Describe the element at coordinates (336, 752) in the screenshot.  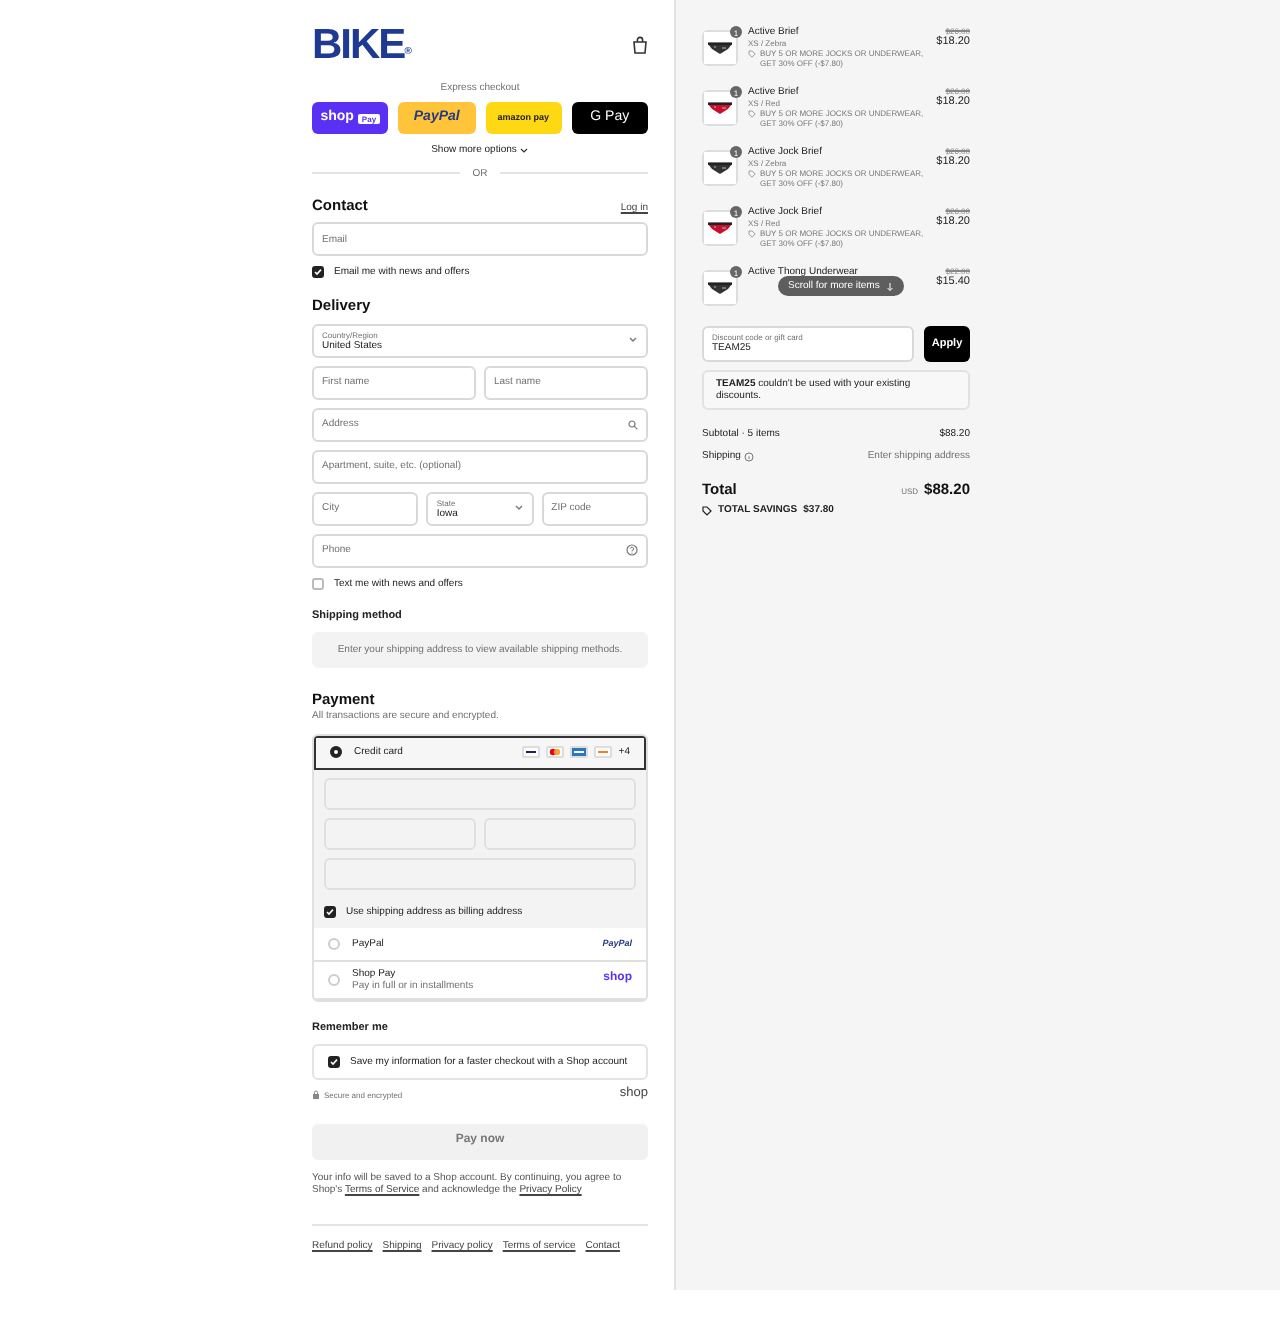
I see `radio-button` at that location.